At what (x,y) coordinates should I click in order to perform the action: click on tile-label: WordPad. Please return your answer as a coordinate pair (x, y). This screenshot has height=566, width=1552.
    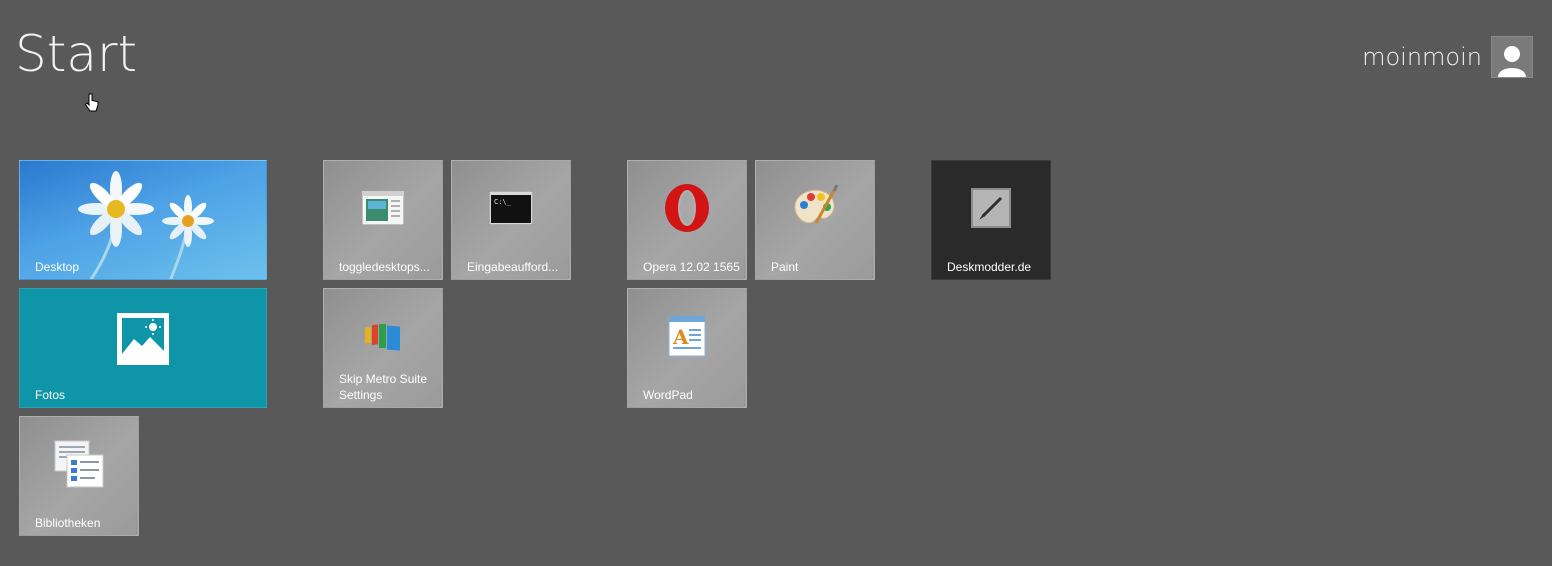
    Looking at the image, I should click on (668, 395).